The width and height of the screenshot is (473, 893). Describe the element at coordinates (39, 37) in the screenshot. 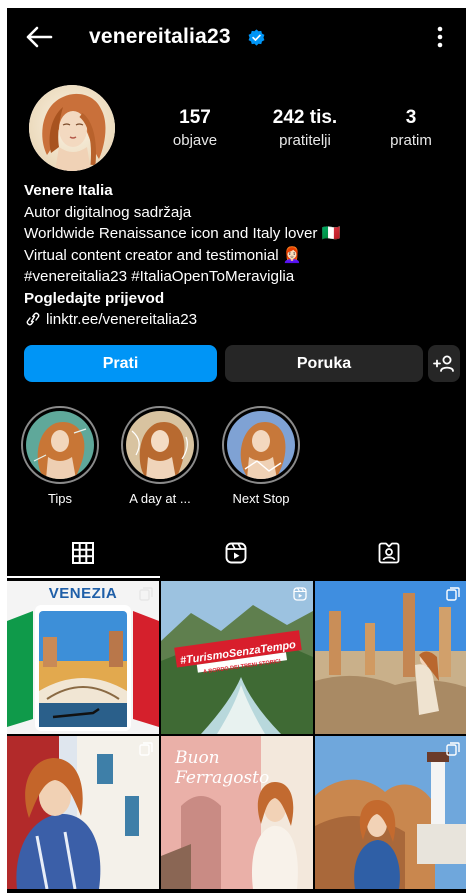

I see `back-arrow-icon` at that location.